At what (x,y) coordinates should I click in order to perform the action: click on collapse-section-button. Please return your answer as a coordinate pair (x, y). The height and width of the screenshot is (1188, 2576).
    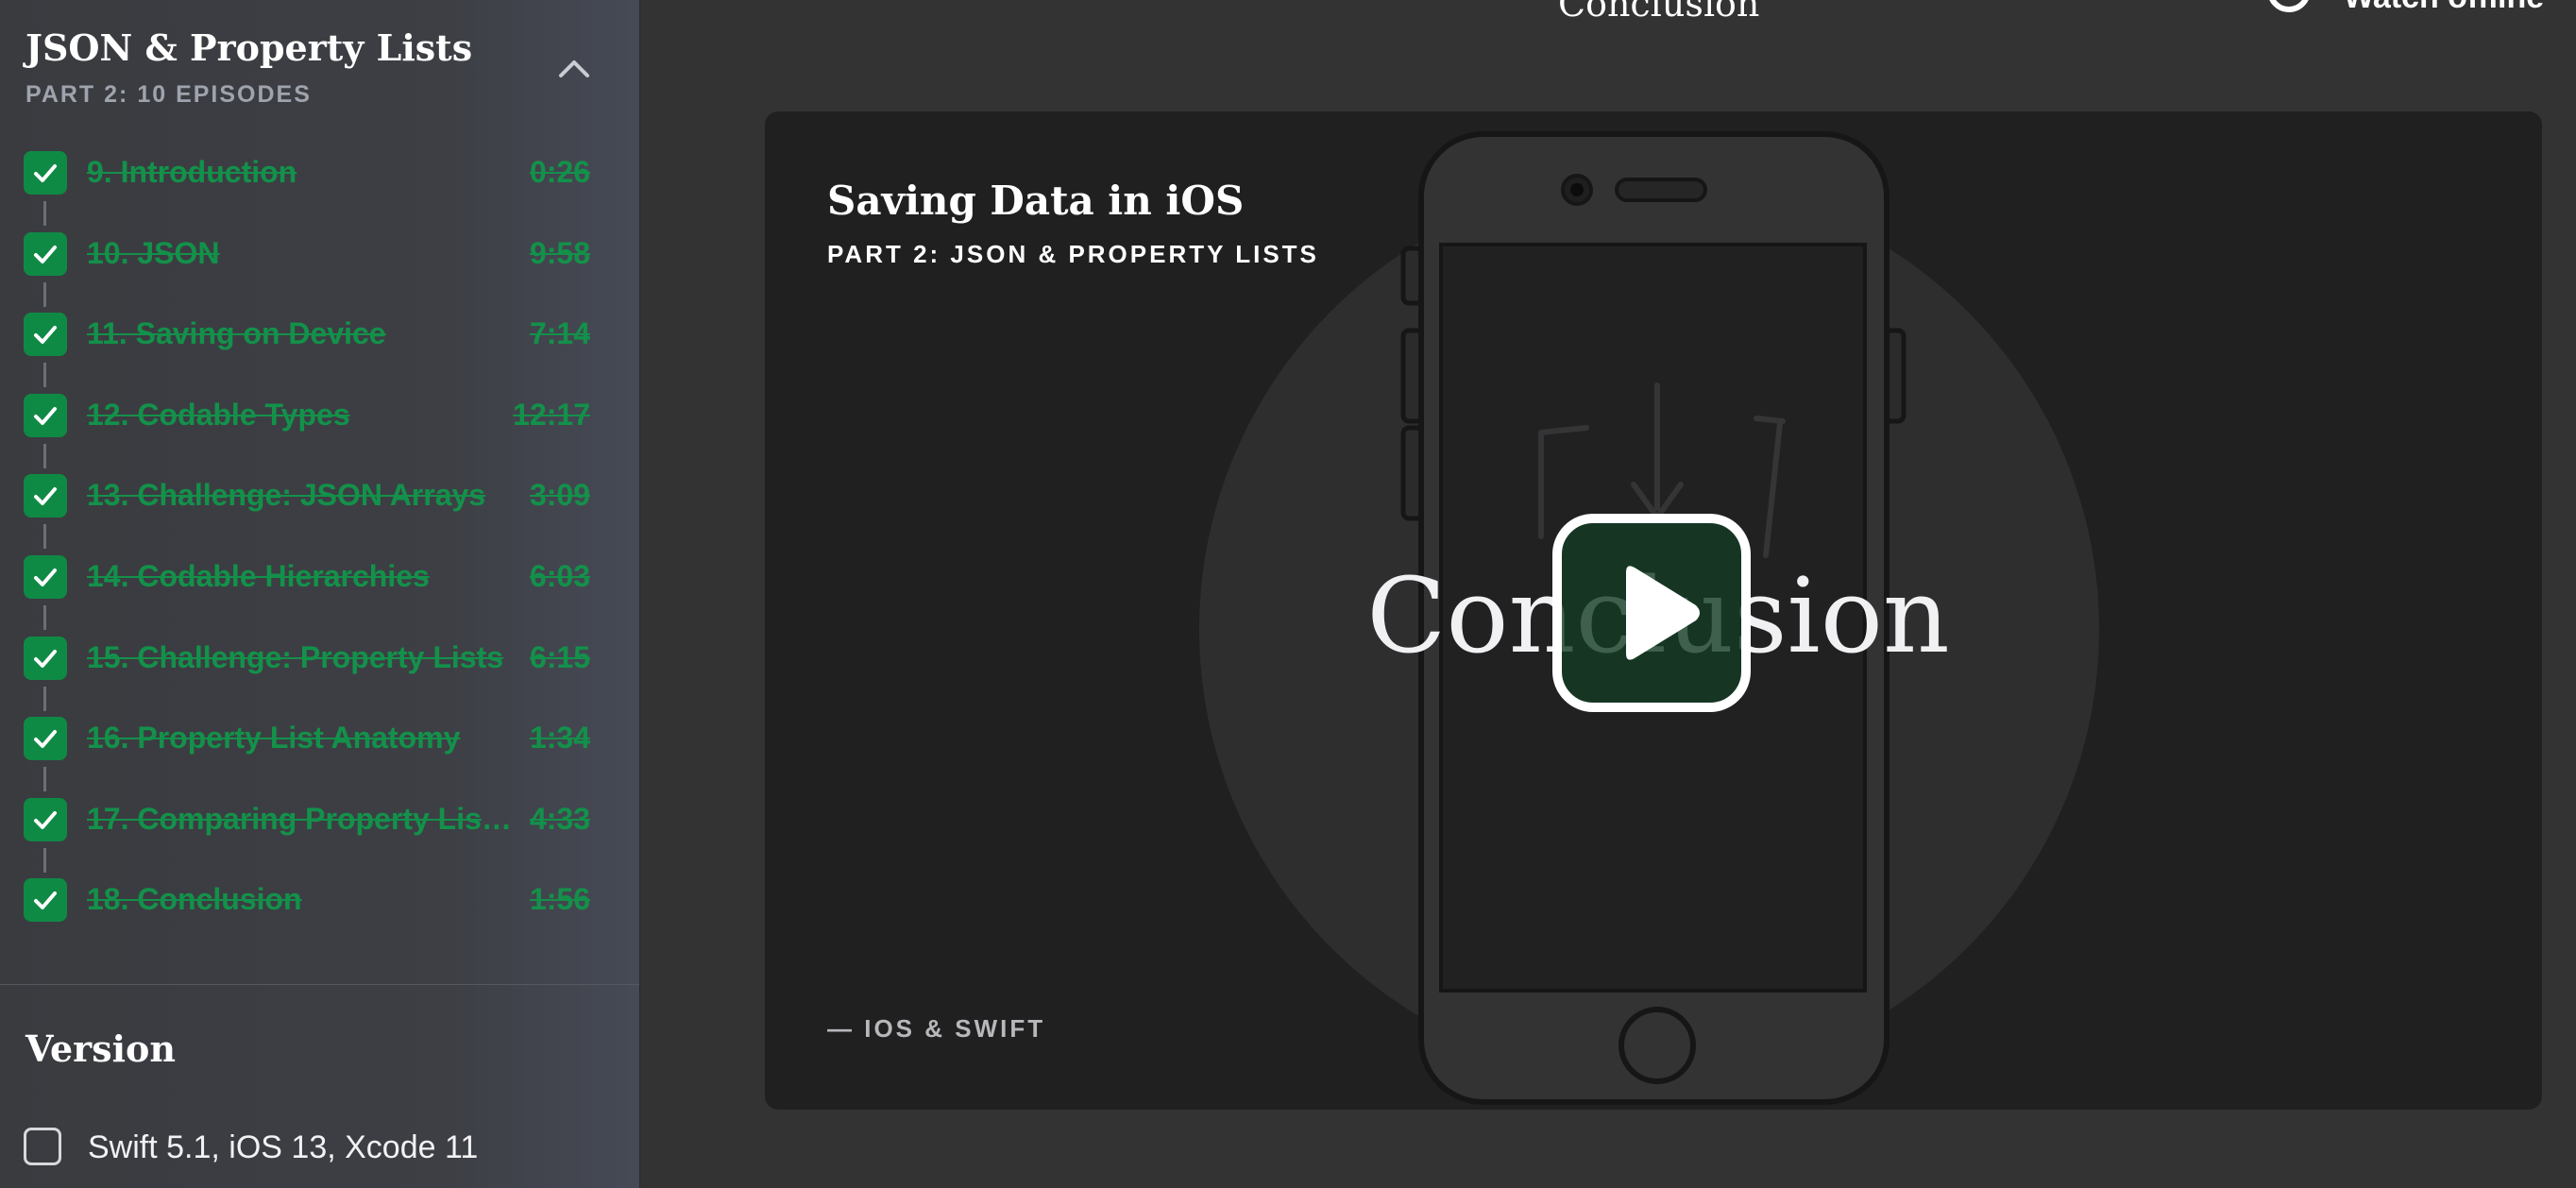
    Looking at the image, I should click on (574, 68).